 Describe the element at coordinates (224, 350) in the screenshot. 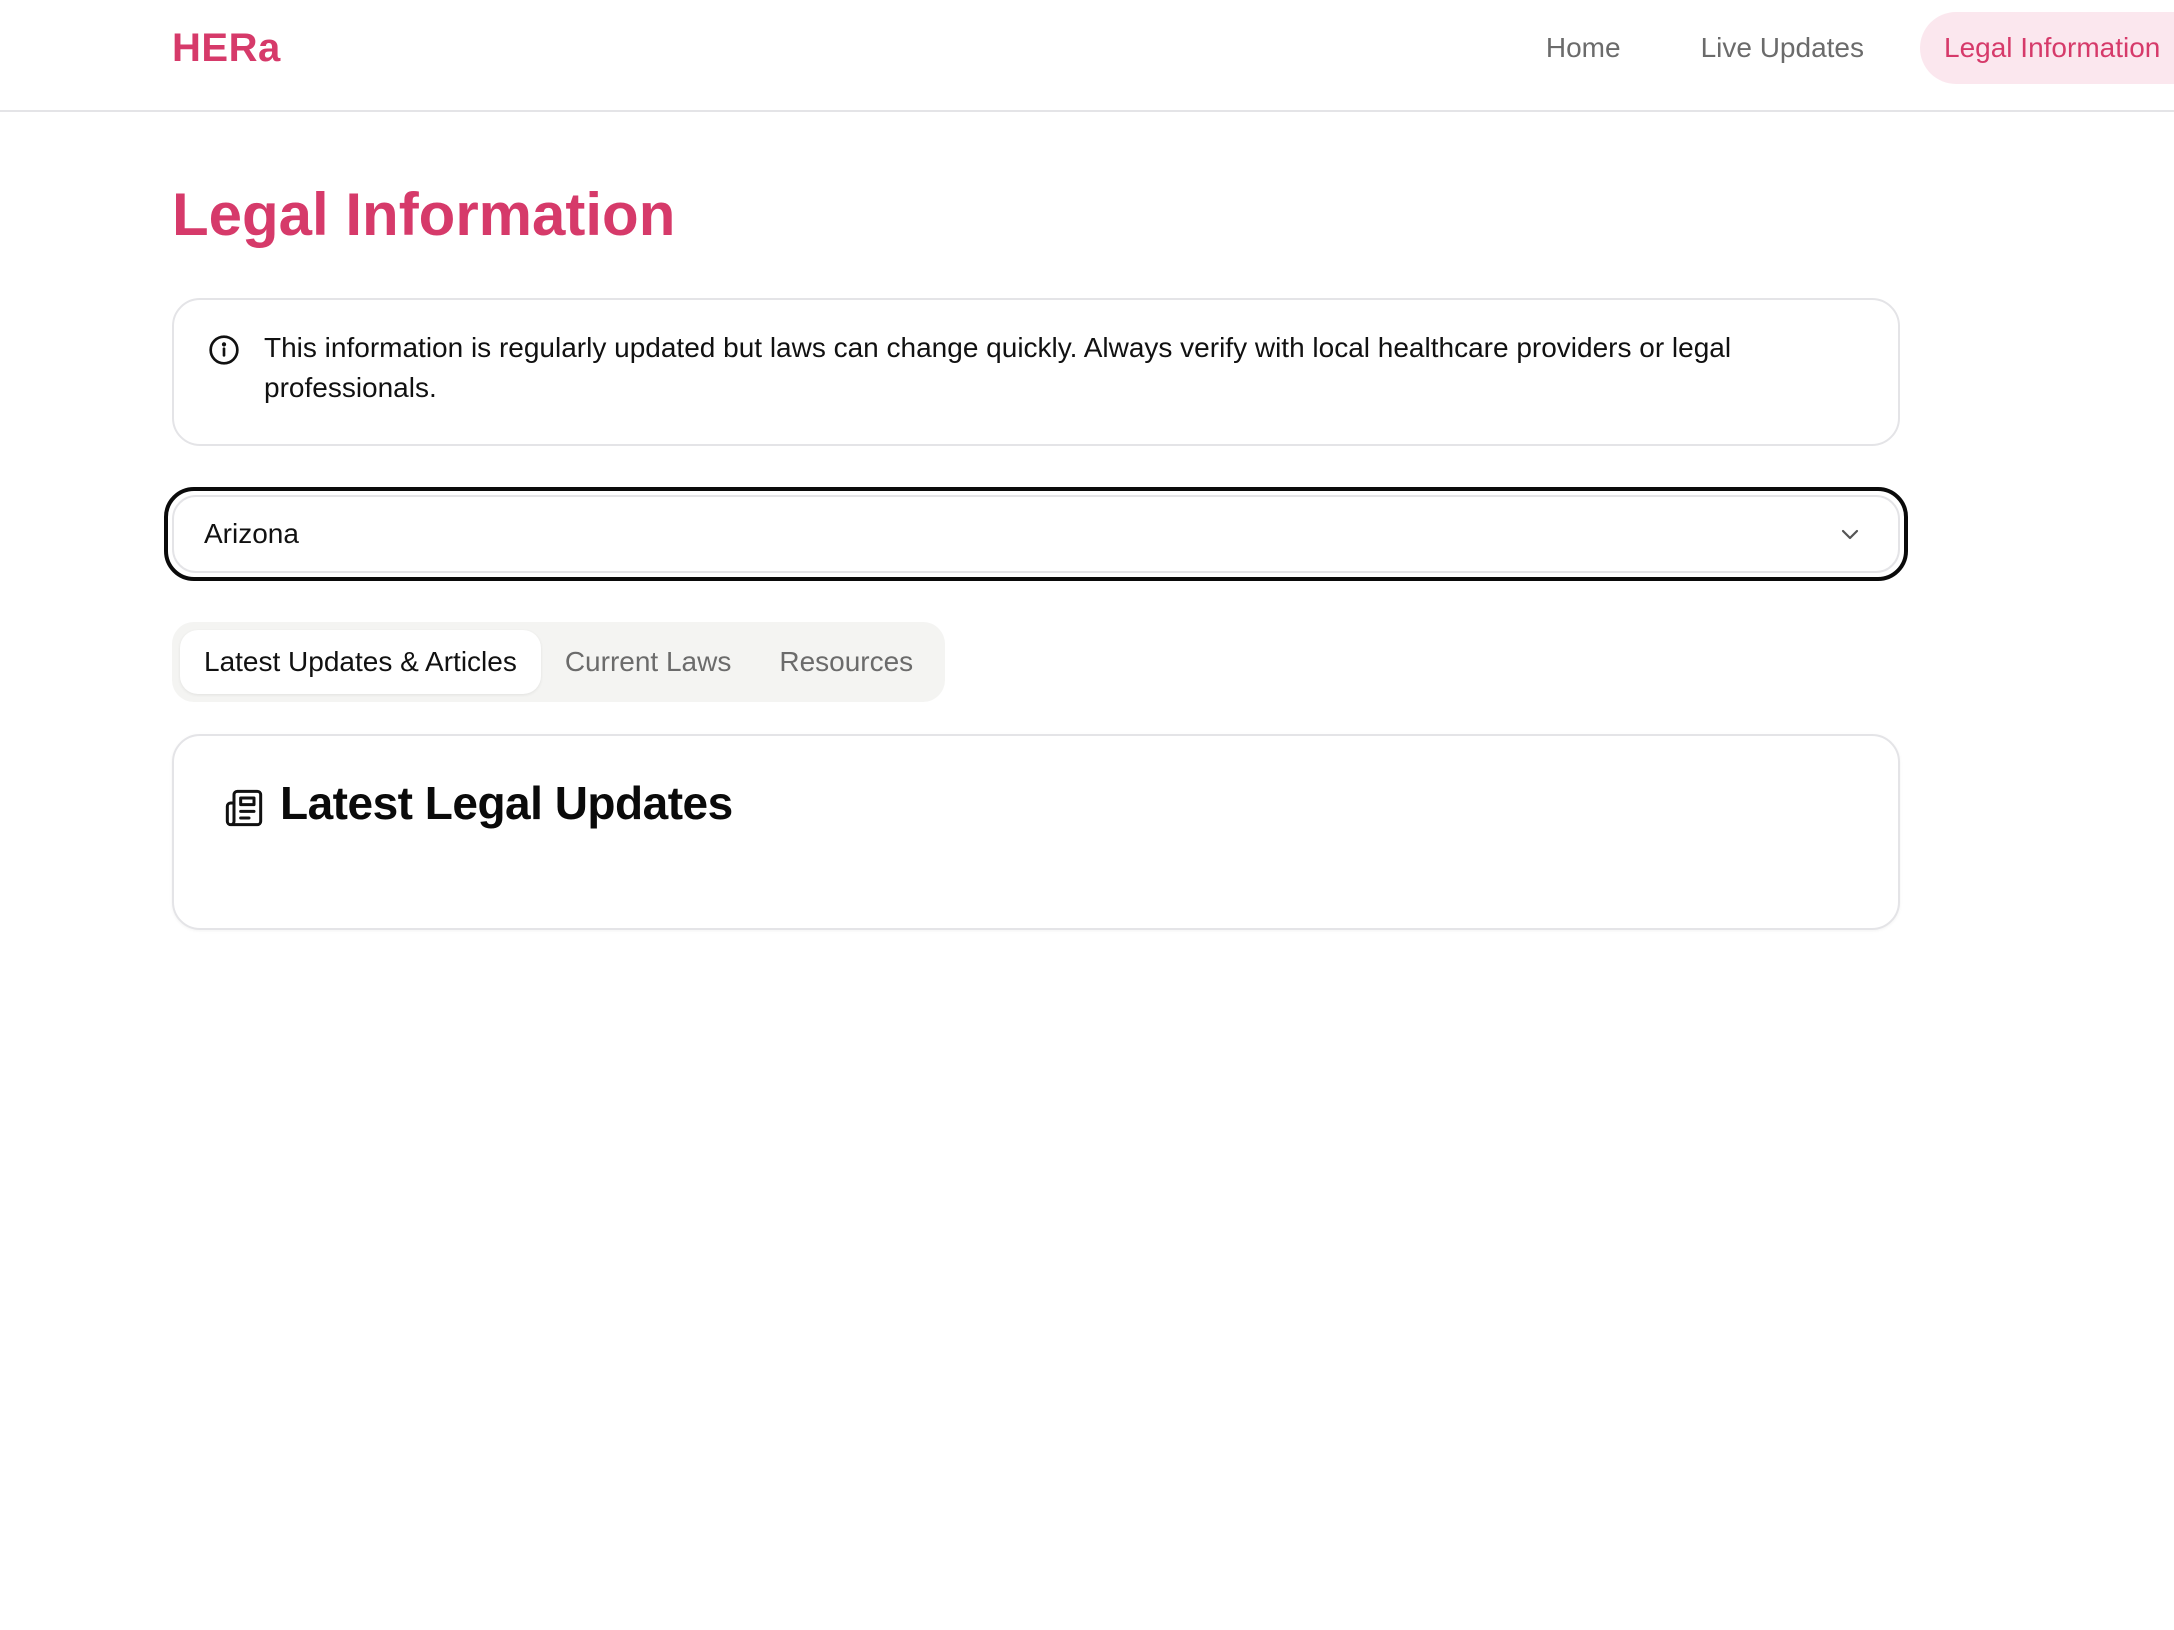

I see `info-icon` at that location.